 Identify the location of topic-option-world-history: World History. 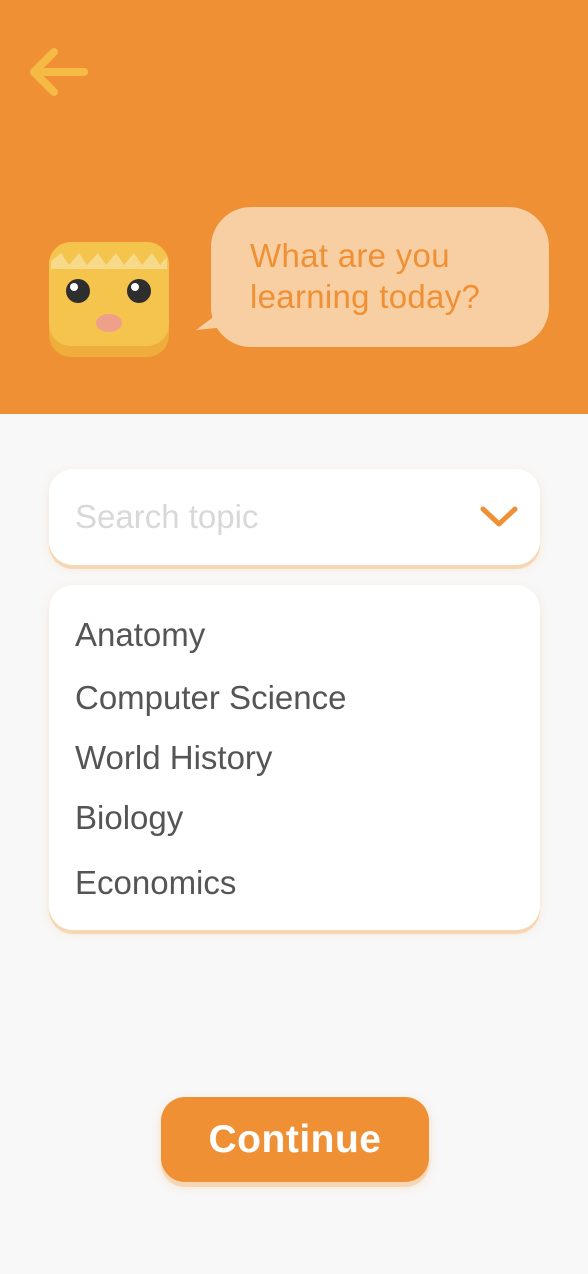
(173, 758).